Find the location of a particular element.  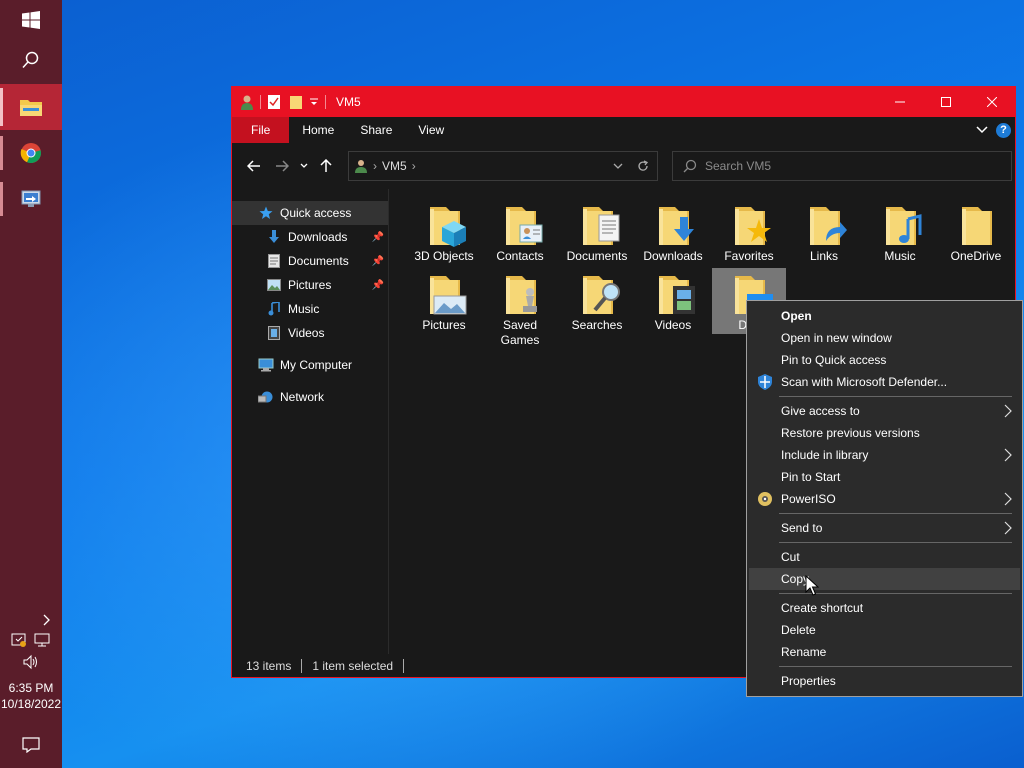

folder-tile: Music is located at coordinates (900, 231).